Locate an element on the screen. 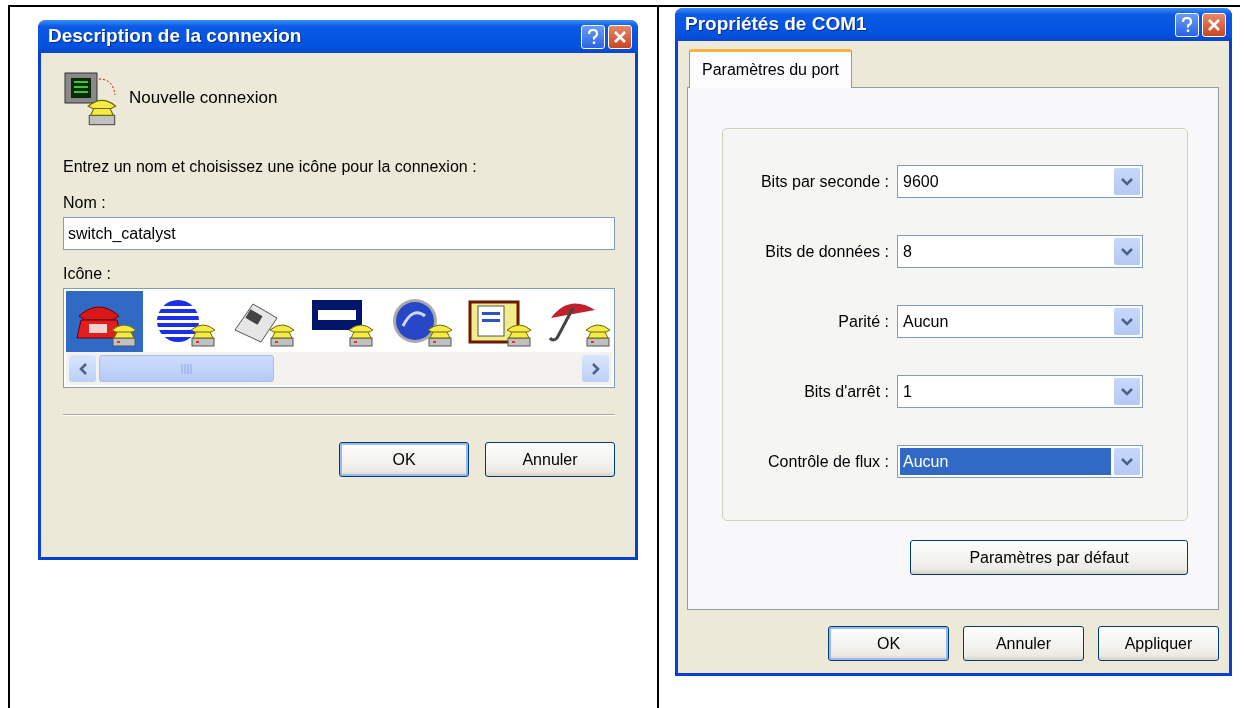 The width and height of the screenshot is (1245, 708). chevron-right-icon is located at coordinates (595, 368).